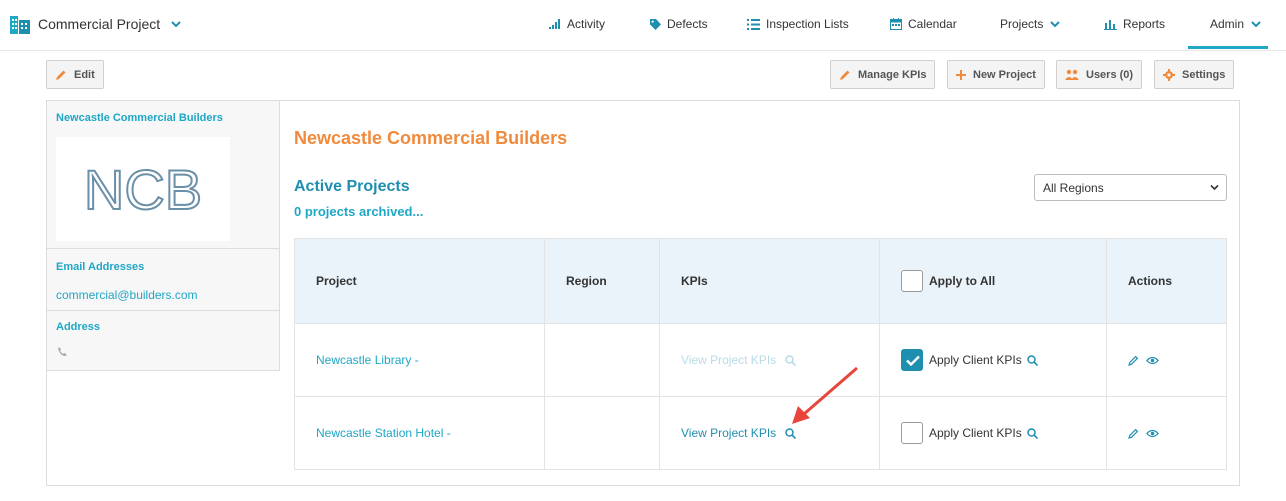  I want to click on address-heading: Address, so click(78, 327).